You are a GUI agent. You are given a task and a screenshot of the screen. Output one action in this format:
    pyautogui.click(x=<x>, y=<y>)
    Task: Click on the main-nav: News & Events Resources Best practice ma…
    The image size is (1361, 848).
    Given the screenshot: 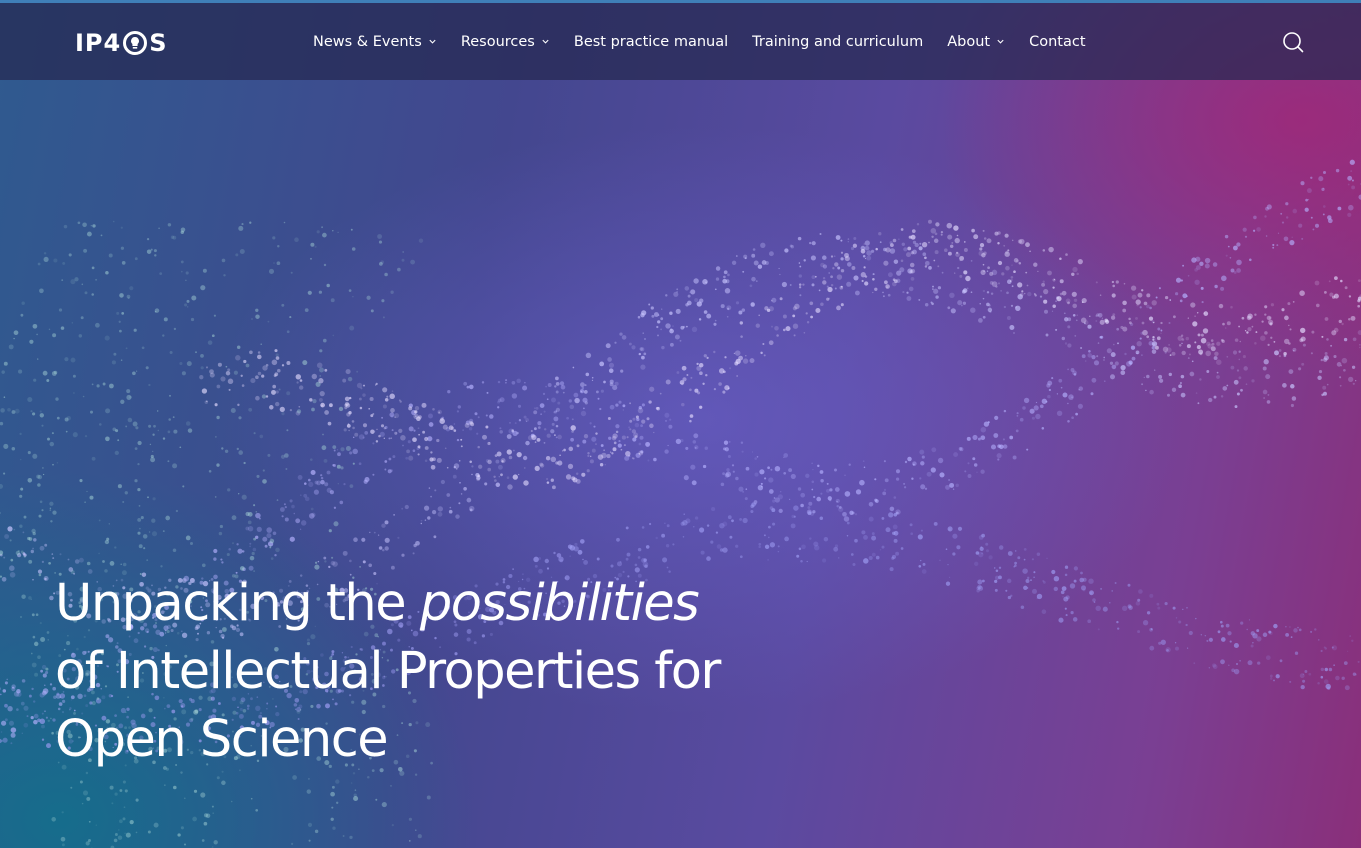 What is the action you would take?
    pyautogui.click(x=711, y=41)
    